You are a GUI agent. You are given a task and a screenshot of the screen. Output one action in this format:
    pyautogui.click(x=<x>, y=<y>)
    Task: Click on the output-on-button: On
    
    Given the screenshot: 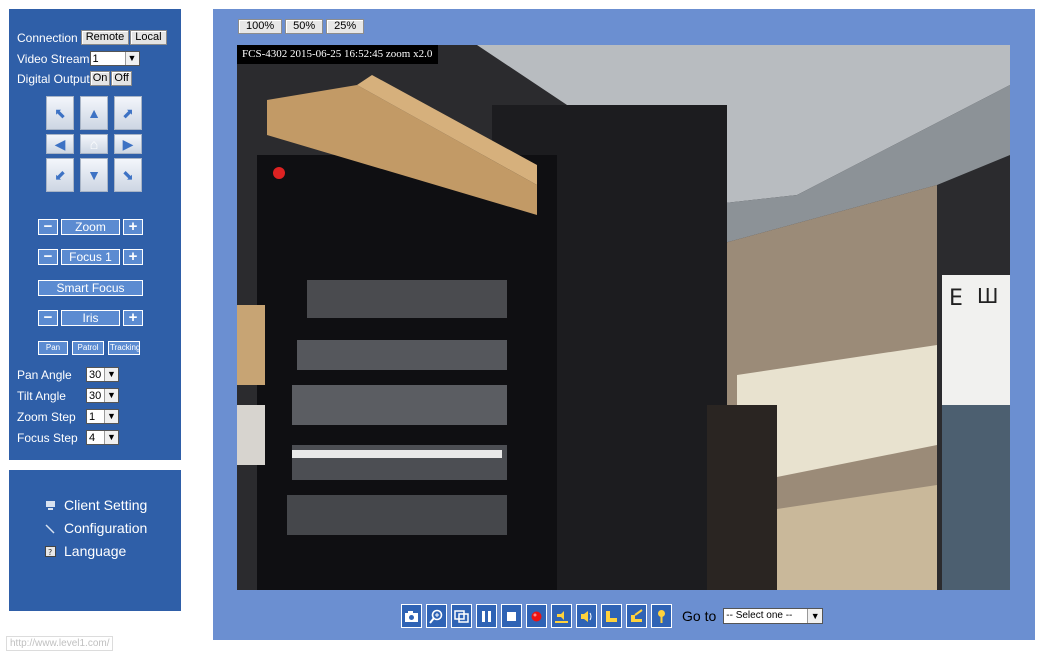 What is the action you would take?
    pyautogui.click(x=100, y=78)
    